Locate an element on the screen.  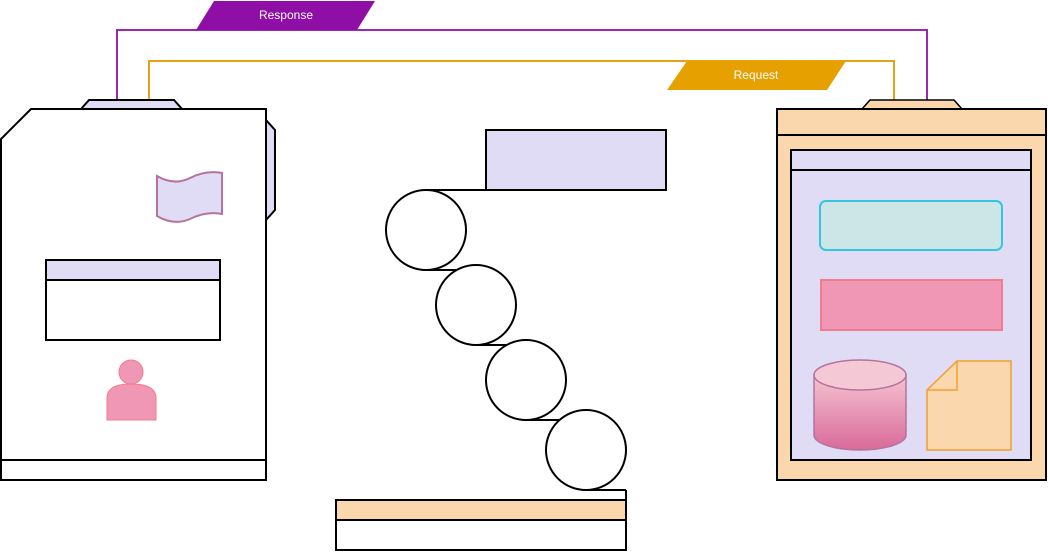
device-window is located at coordinates (133, 300).